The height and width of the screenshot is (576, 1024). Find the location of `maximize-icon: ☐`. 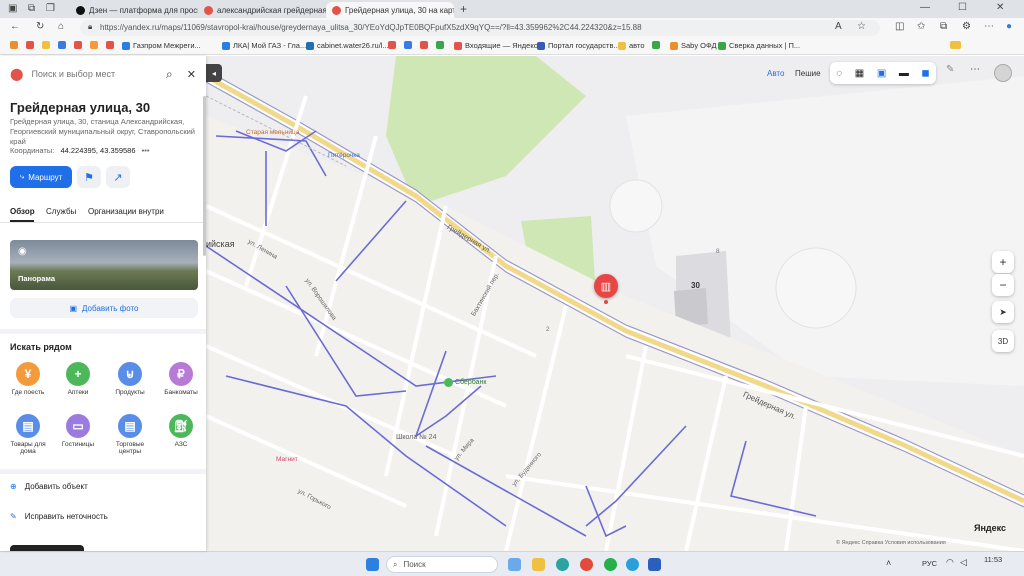

maximize-icon: ☐ is located at coordinates (962, 7).